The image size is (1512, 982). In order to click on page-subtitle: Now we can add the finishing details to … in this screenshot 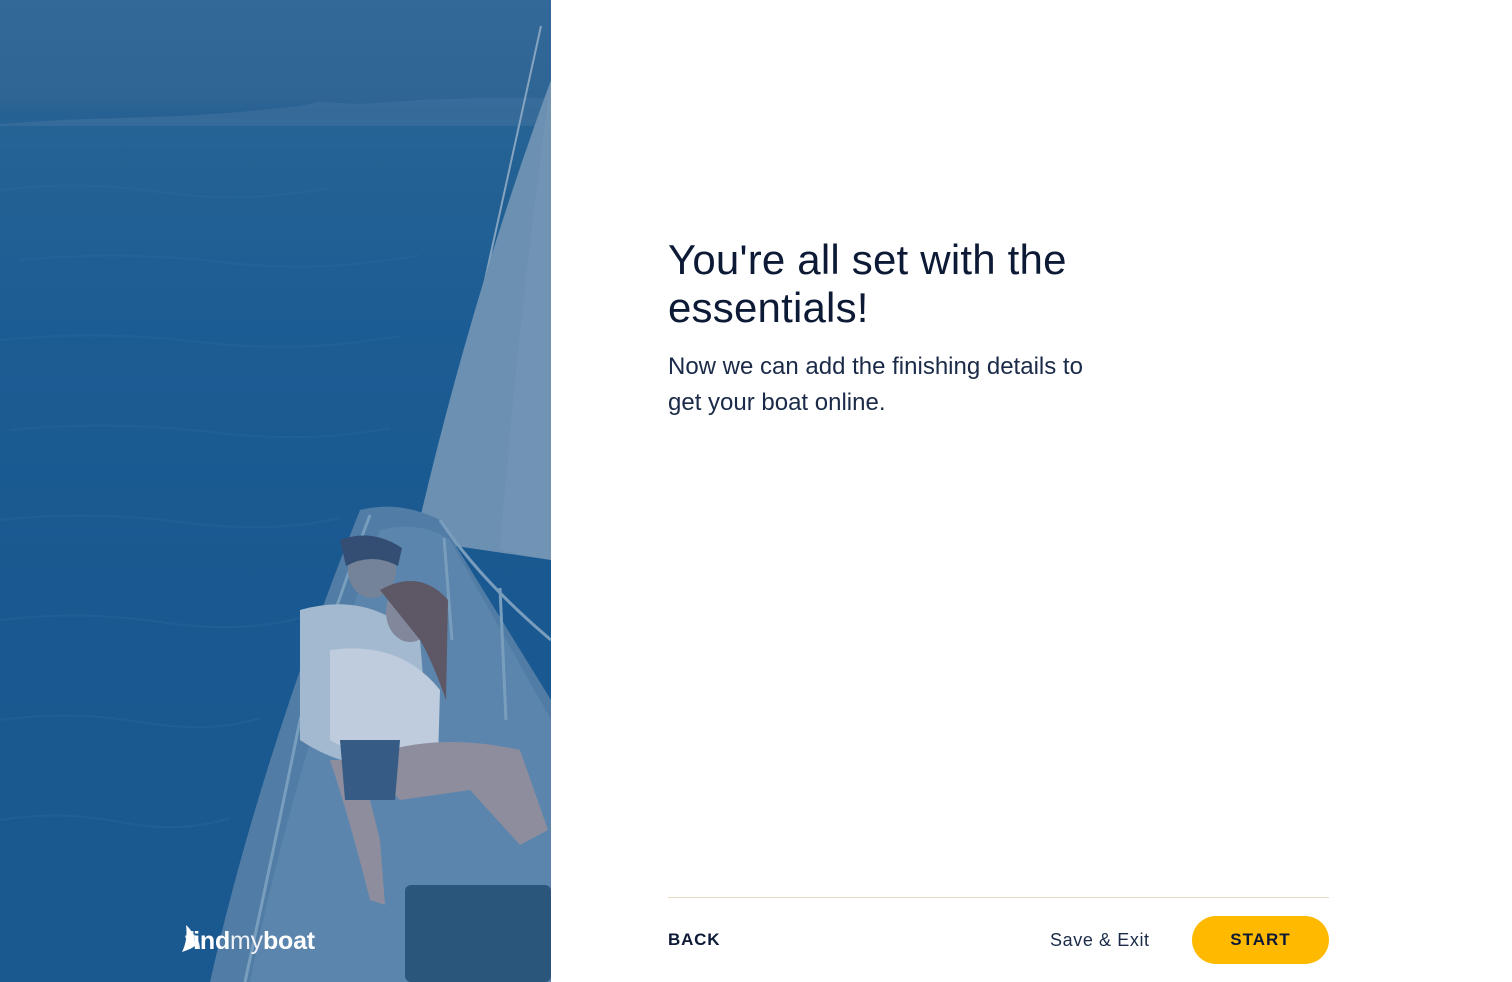, I will do `click(875, 384)`.